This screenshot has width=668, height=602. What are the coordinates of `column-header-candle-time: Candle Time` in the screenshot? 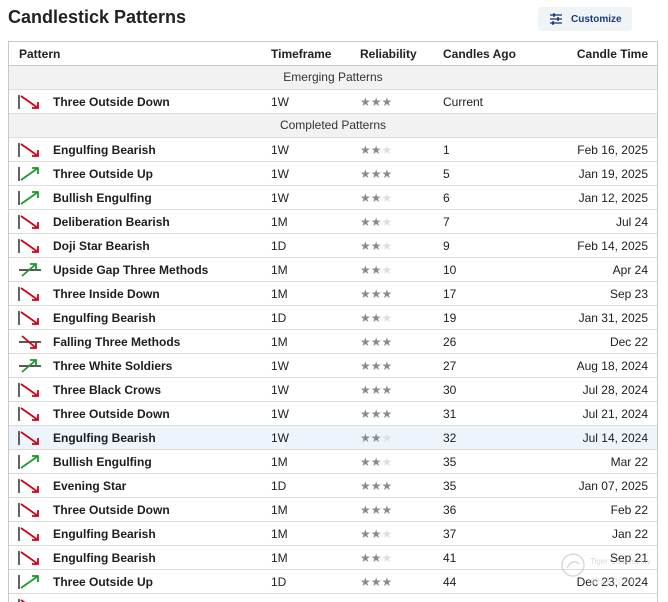 It's located at (612, 54).